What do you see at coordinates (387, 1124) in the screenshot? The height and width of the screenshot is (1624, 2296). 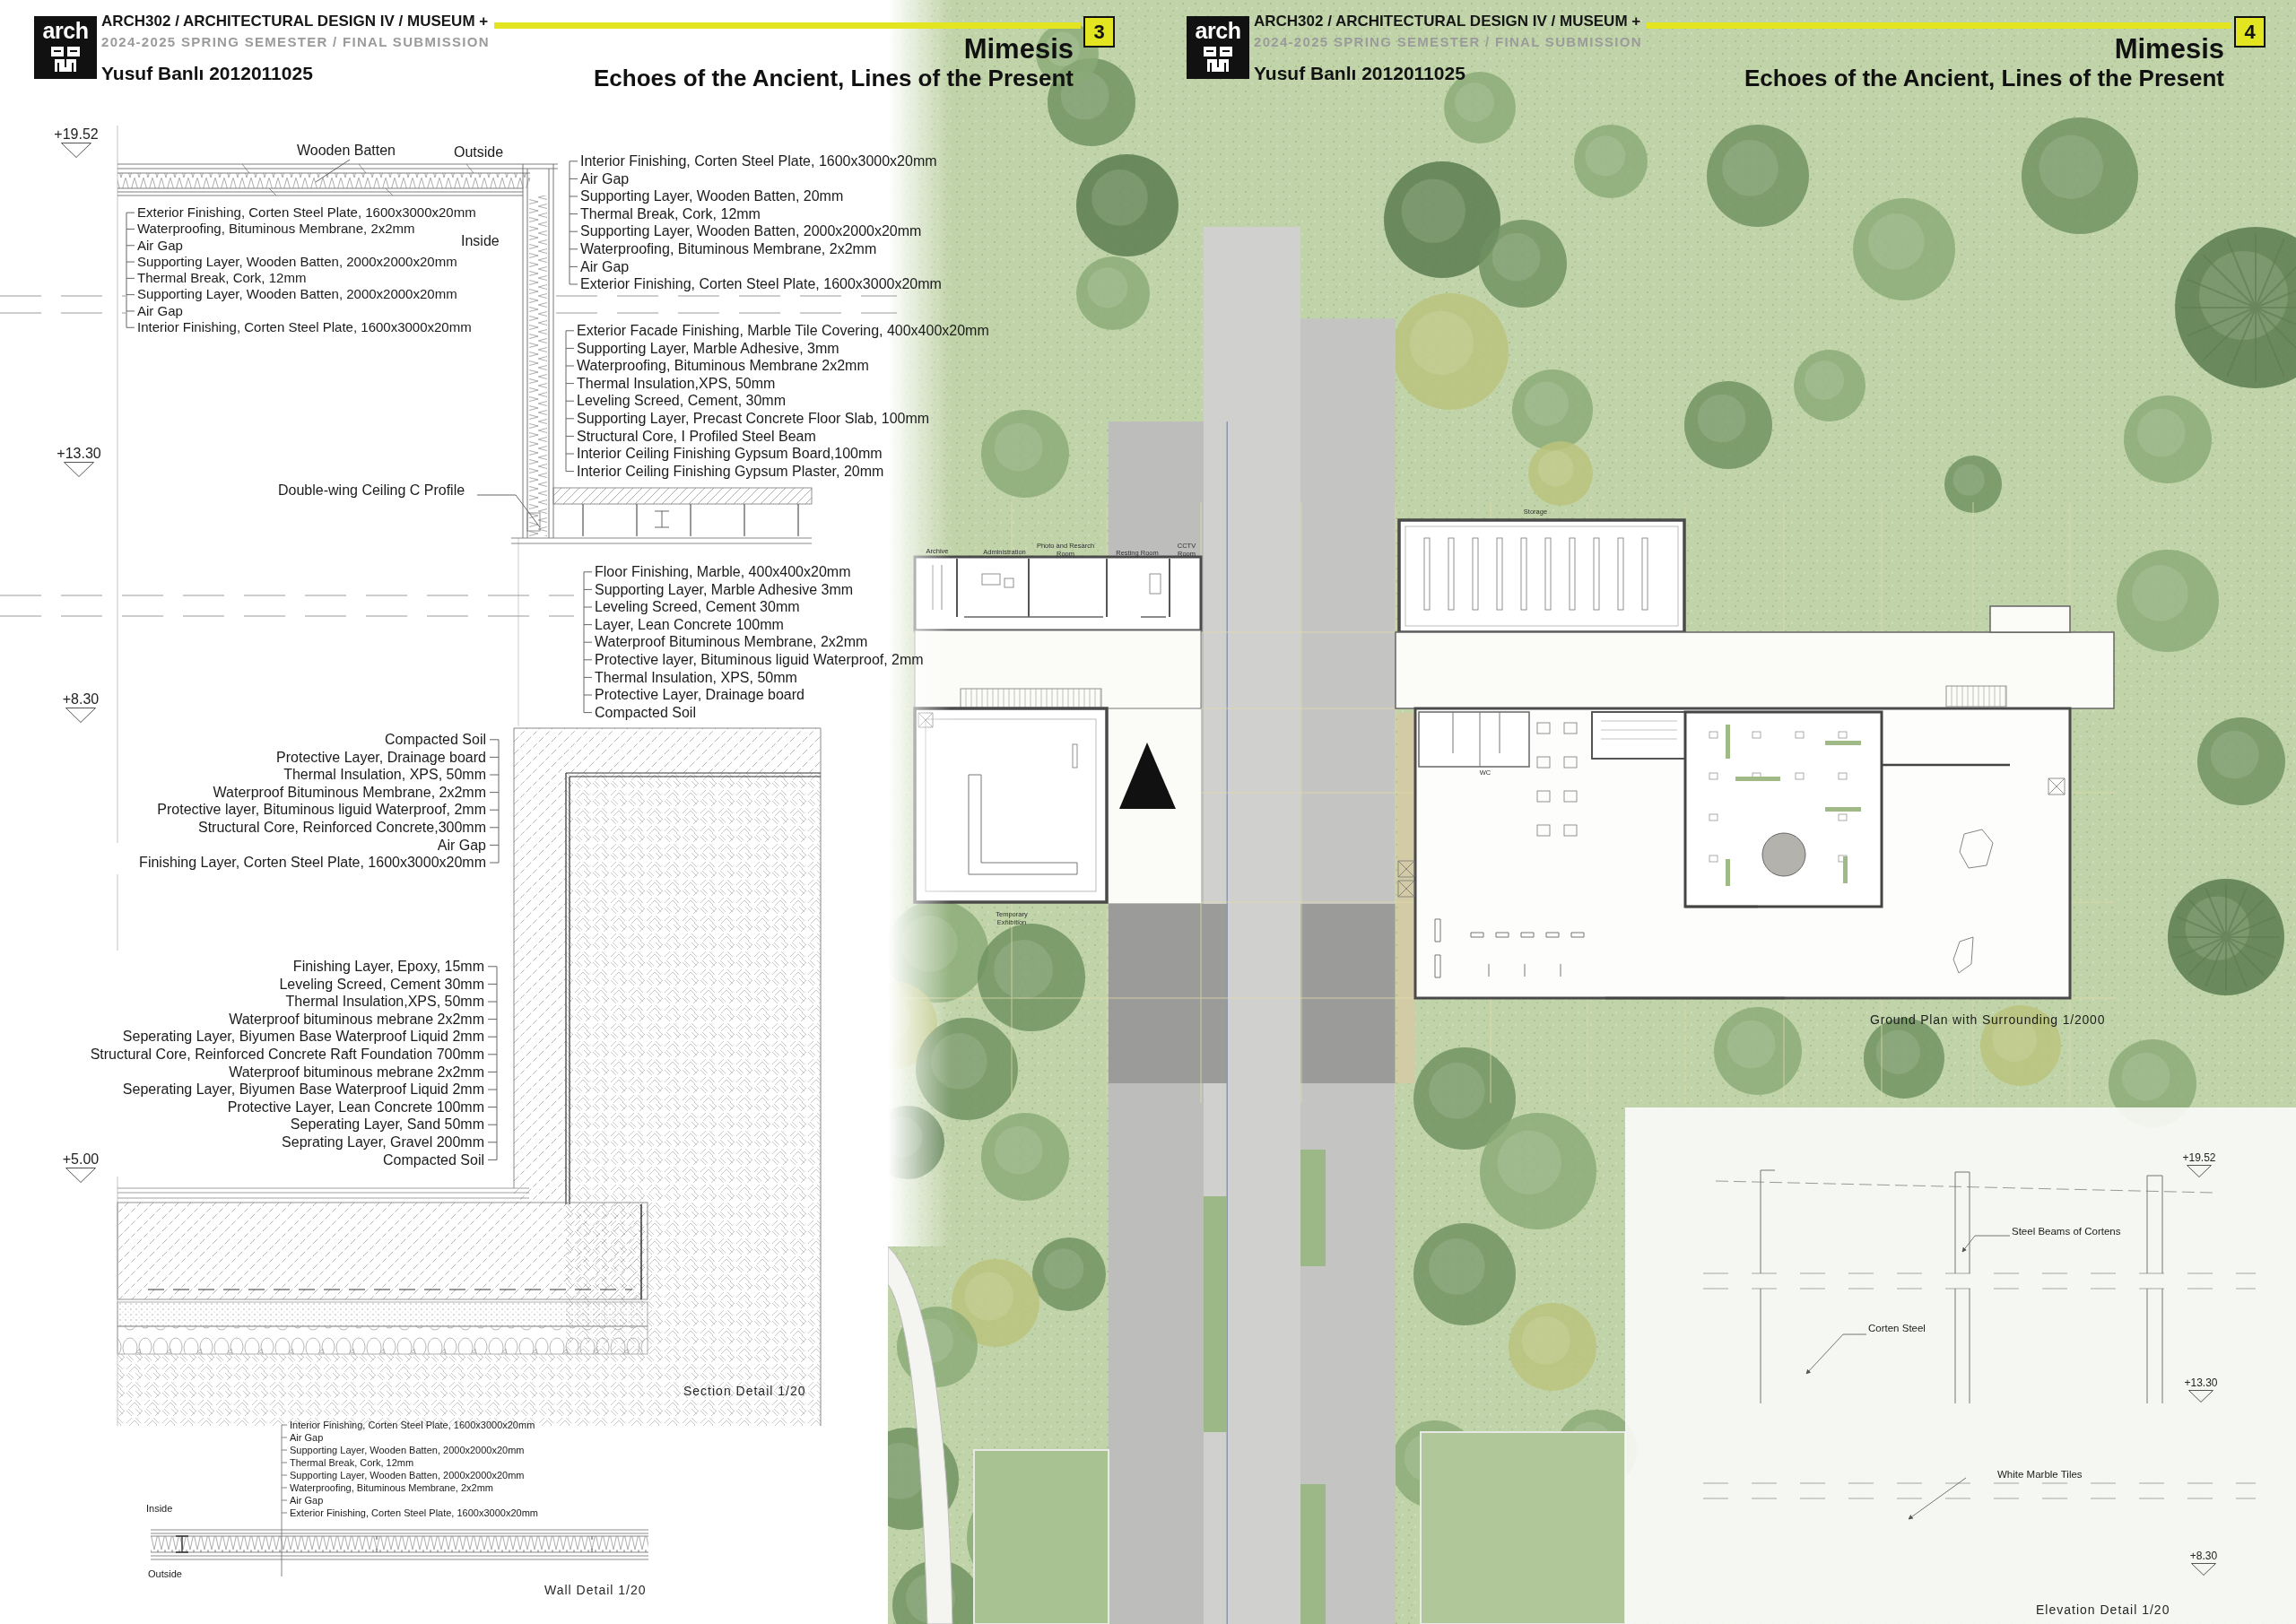 I see `layer-label: Seperating Layer, Sand 50mm` at bounding box center [387, 1124].